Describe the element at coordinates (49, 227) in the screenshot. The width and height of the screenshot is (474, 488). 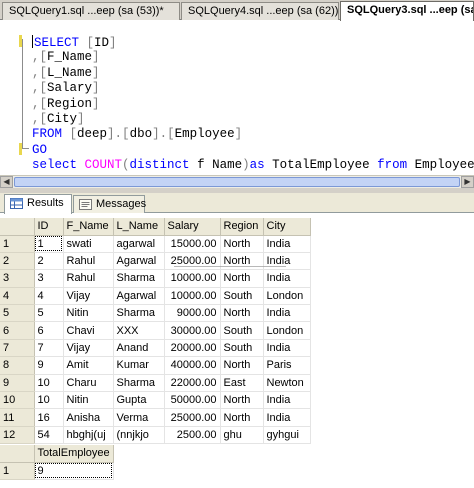
I see `column-header: ID` at that location.